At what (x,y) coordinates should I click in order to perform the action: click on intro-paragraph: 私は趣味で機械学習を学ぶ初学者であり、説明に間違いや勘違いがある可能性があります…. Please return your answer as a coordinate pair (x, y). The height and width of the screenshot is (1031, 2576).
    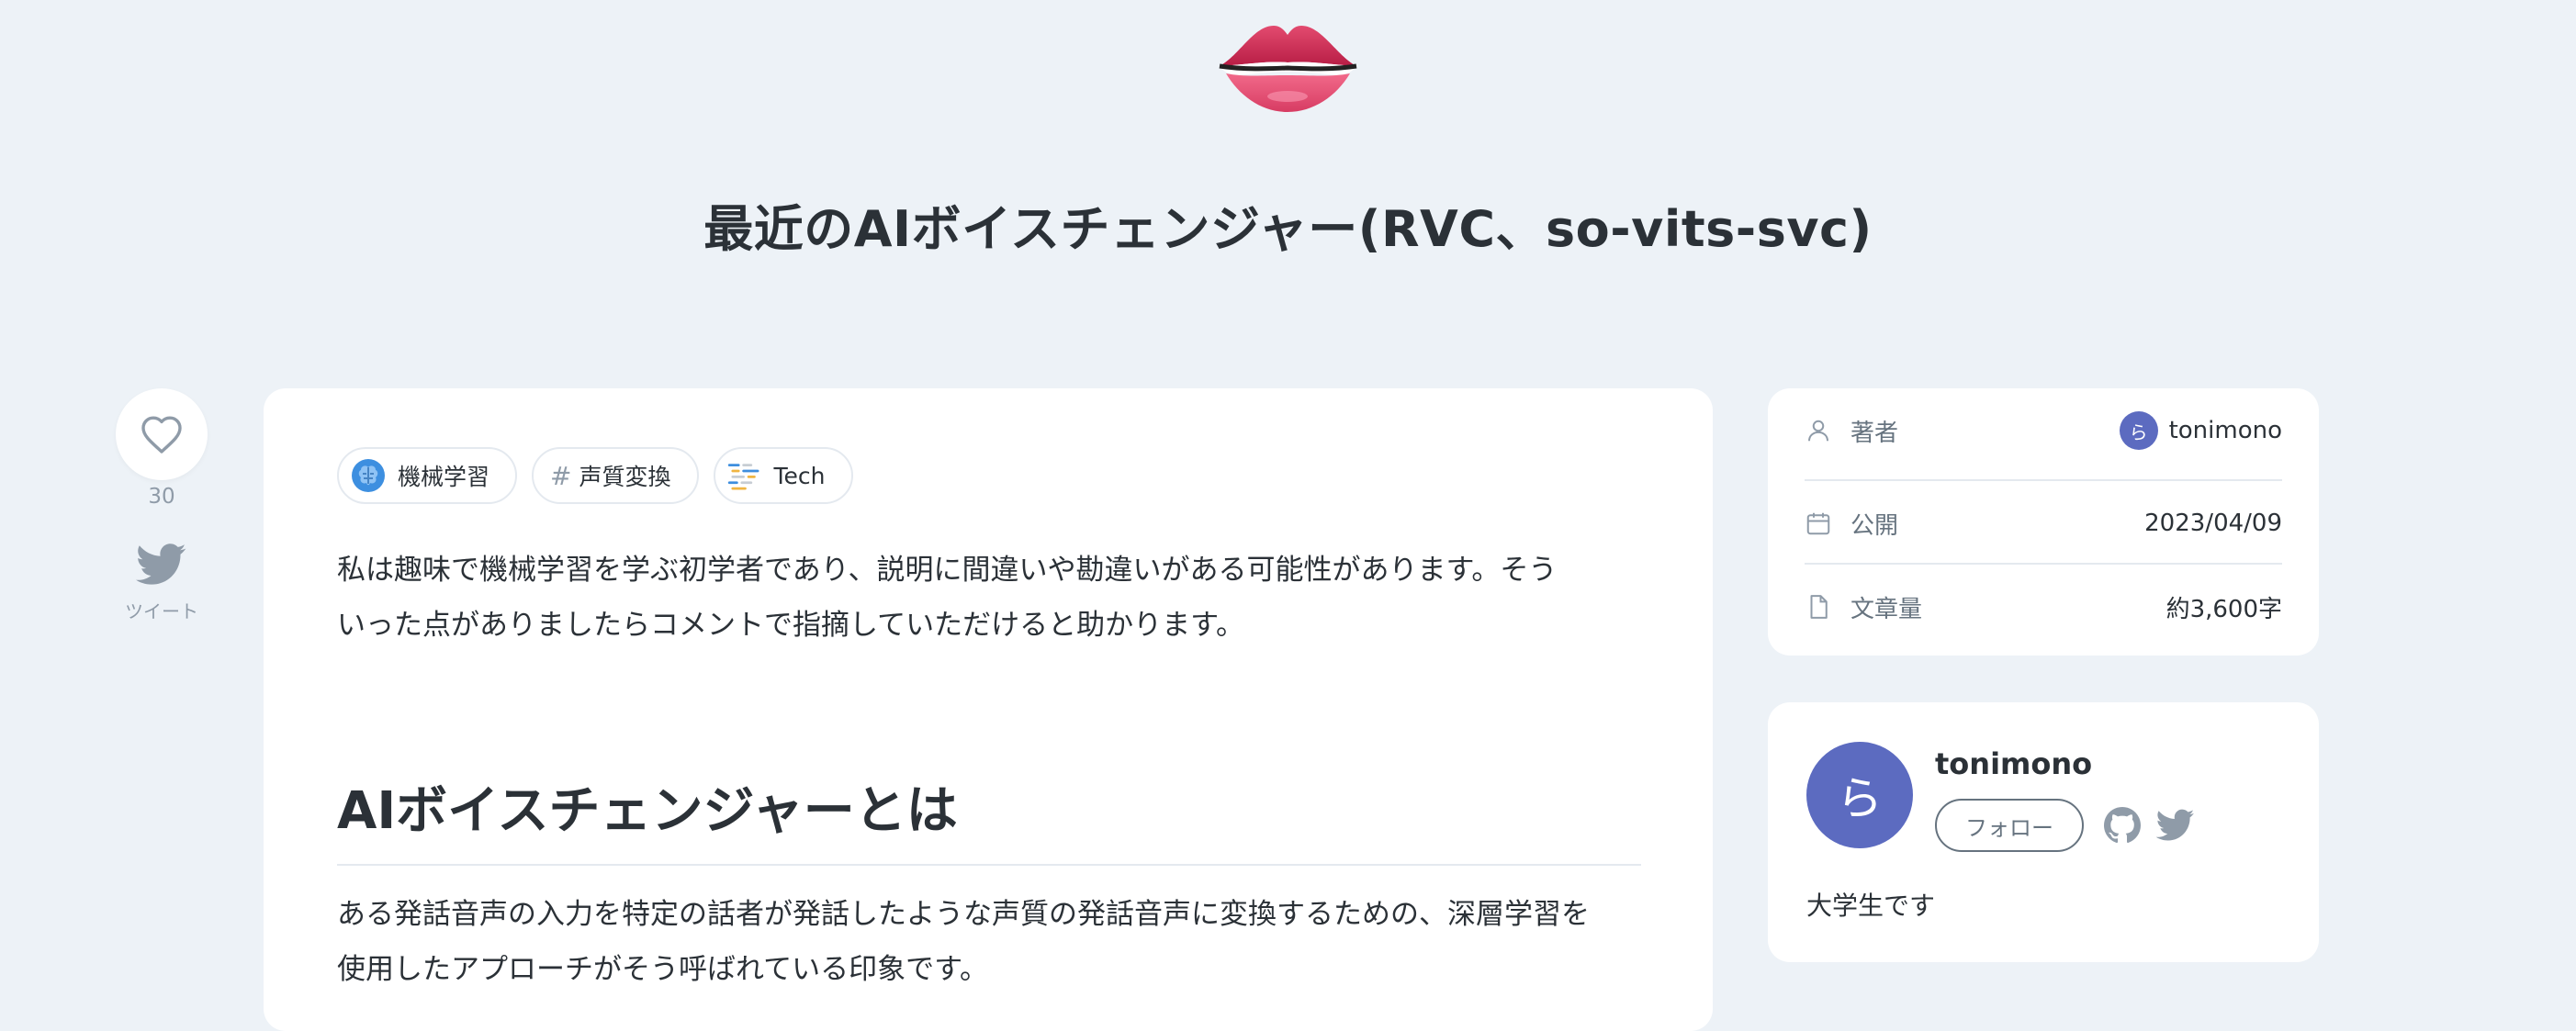
    Looking at the image, I should click on (993, 598).